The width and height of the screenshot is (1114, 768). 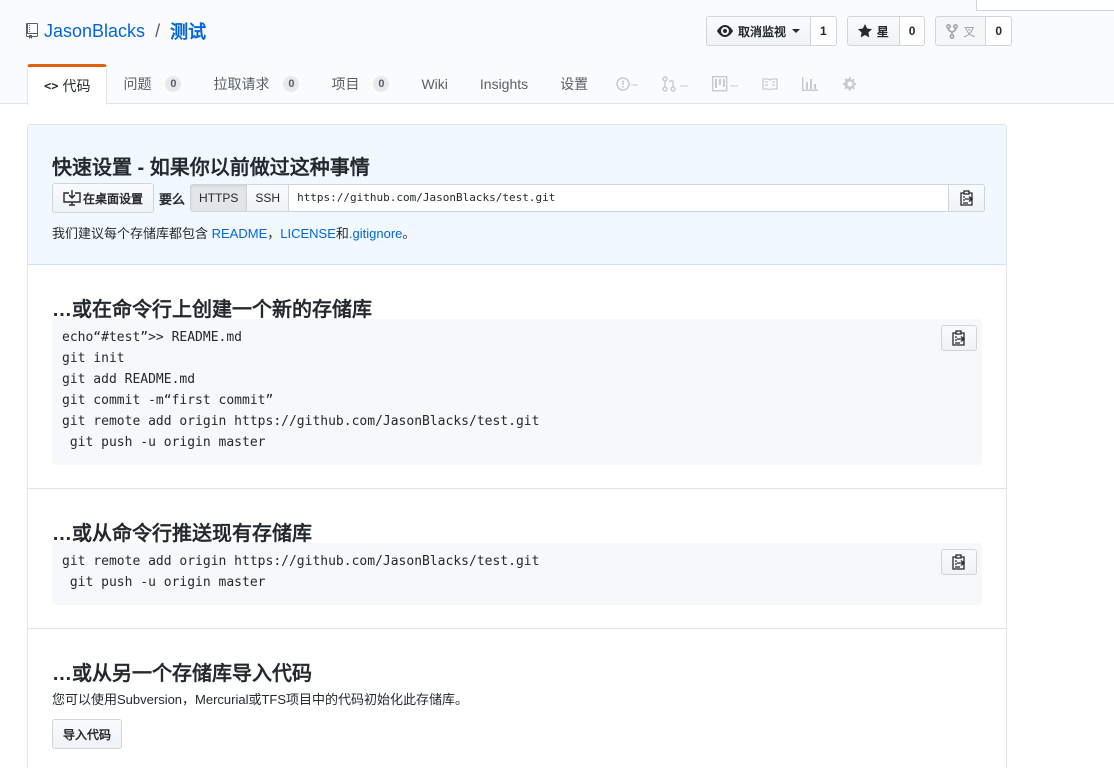 I want to click on import-code-button: 导入代码, so click(x=87, y=734).